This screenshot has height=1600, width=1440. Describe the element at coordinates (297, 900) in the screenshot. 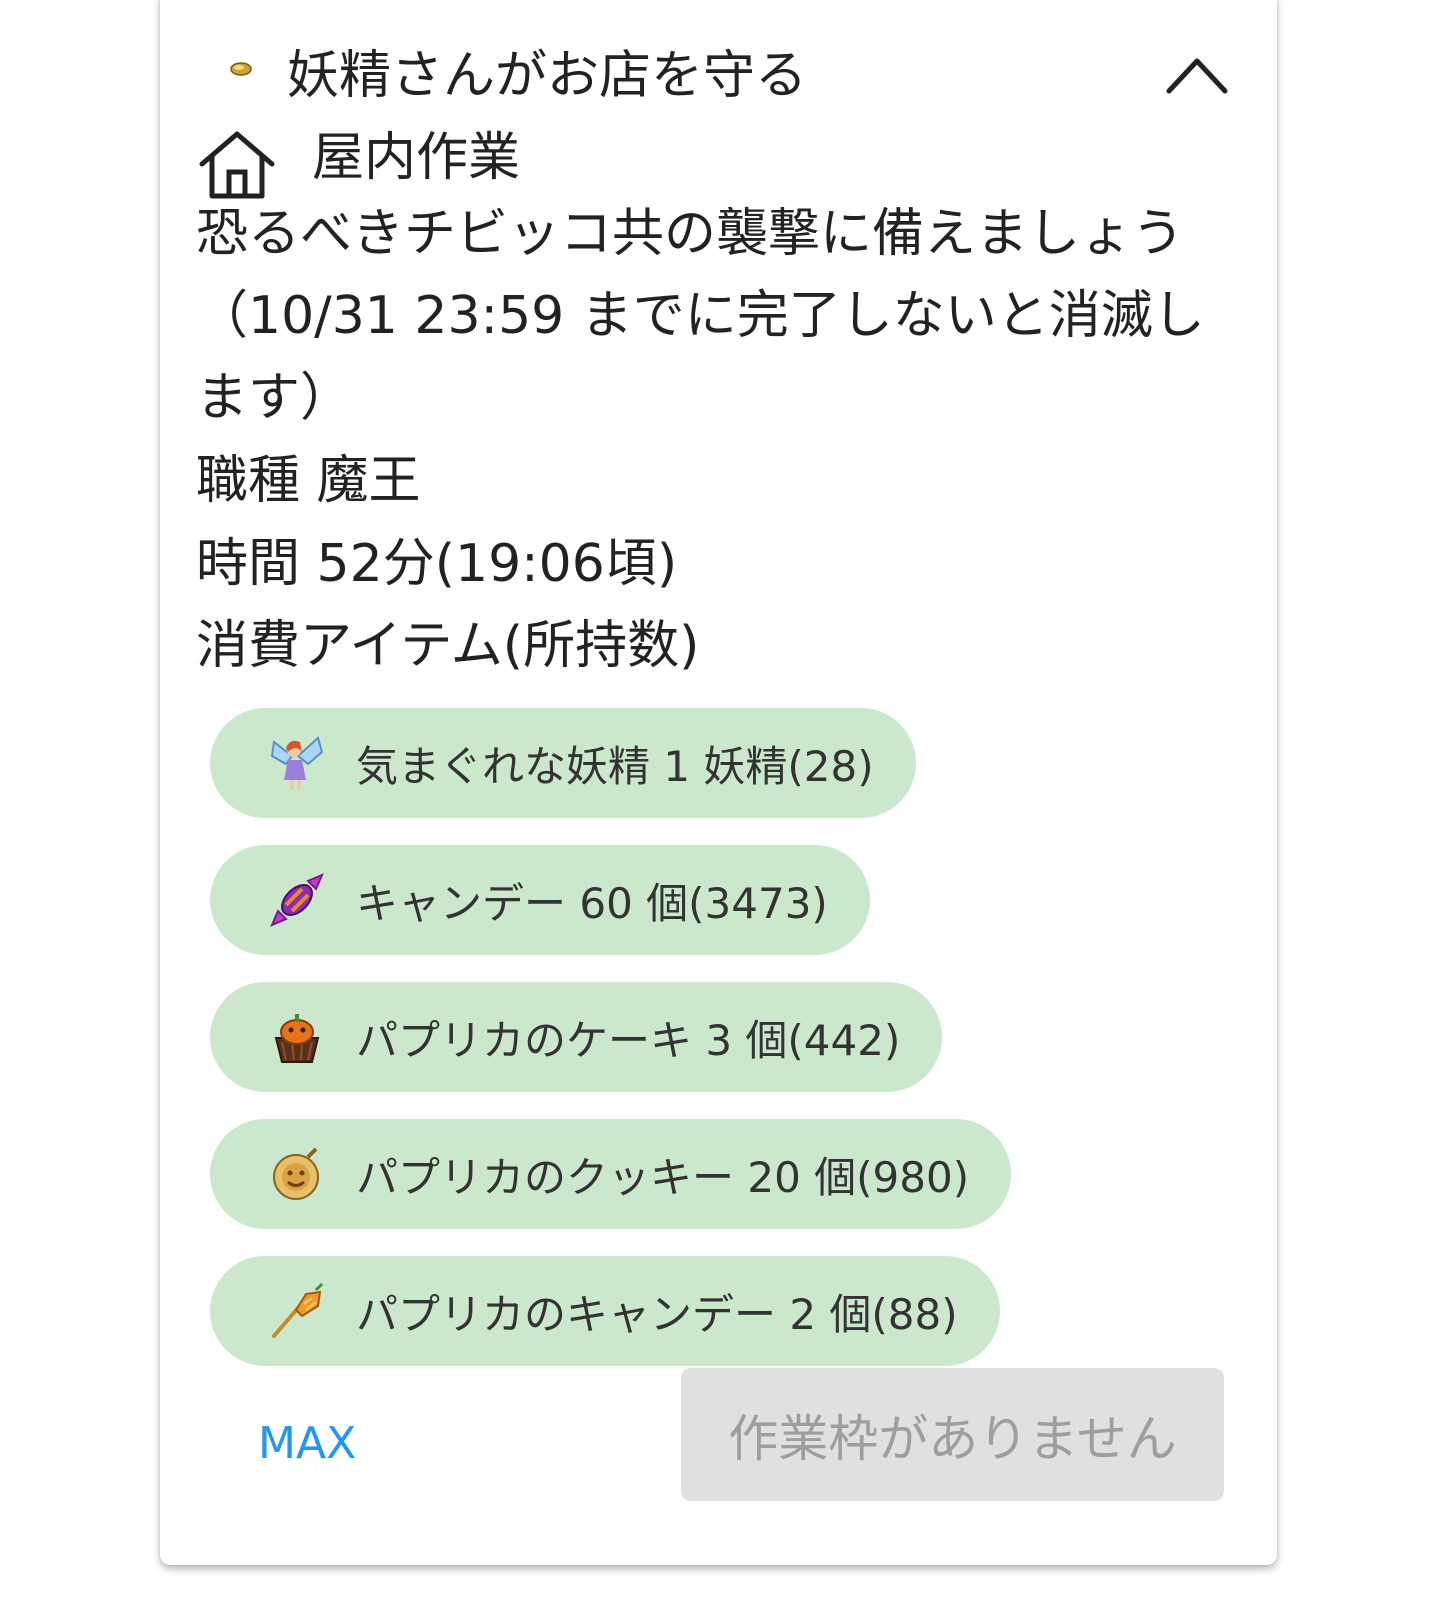

I see `candy-icon` at that location.